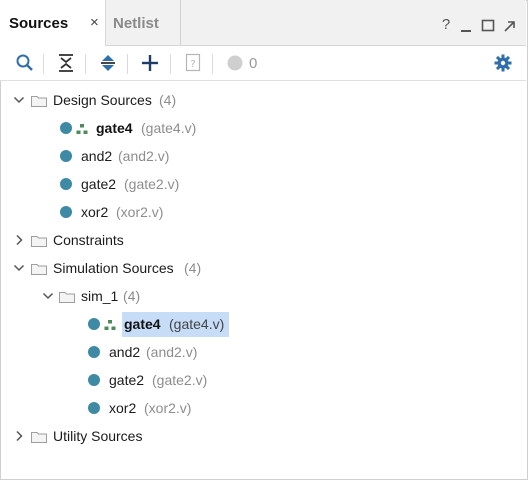 The image size is (528, 480). What do you see at coordinates (263, 63) in the screenshot?
I see `sources-toolbar: ? 0` at bounding box center [263, 63].